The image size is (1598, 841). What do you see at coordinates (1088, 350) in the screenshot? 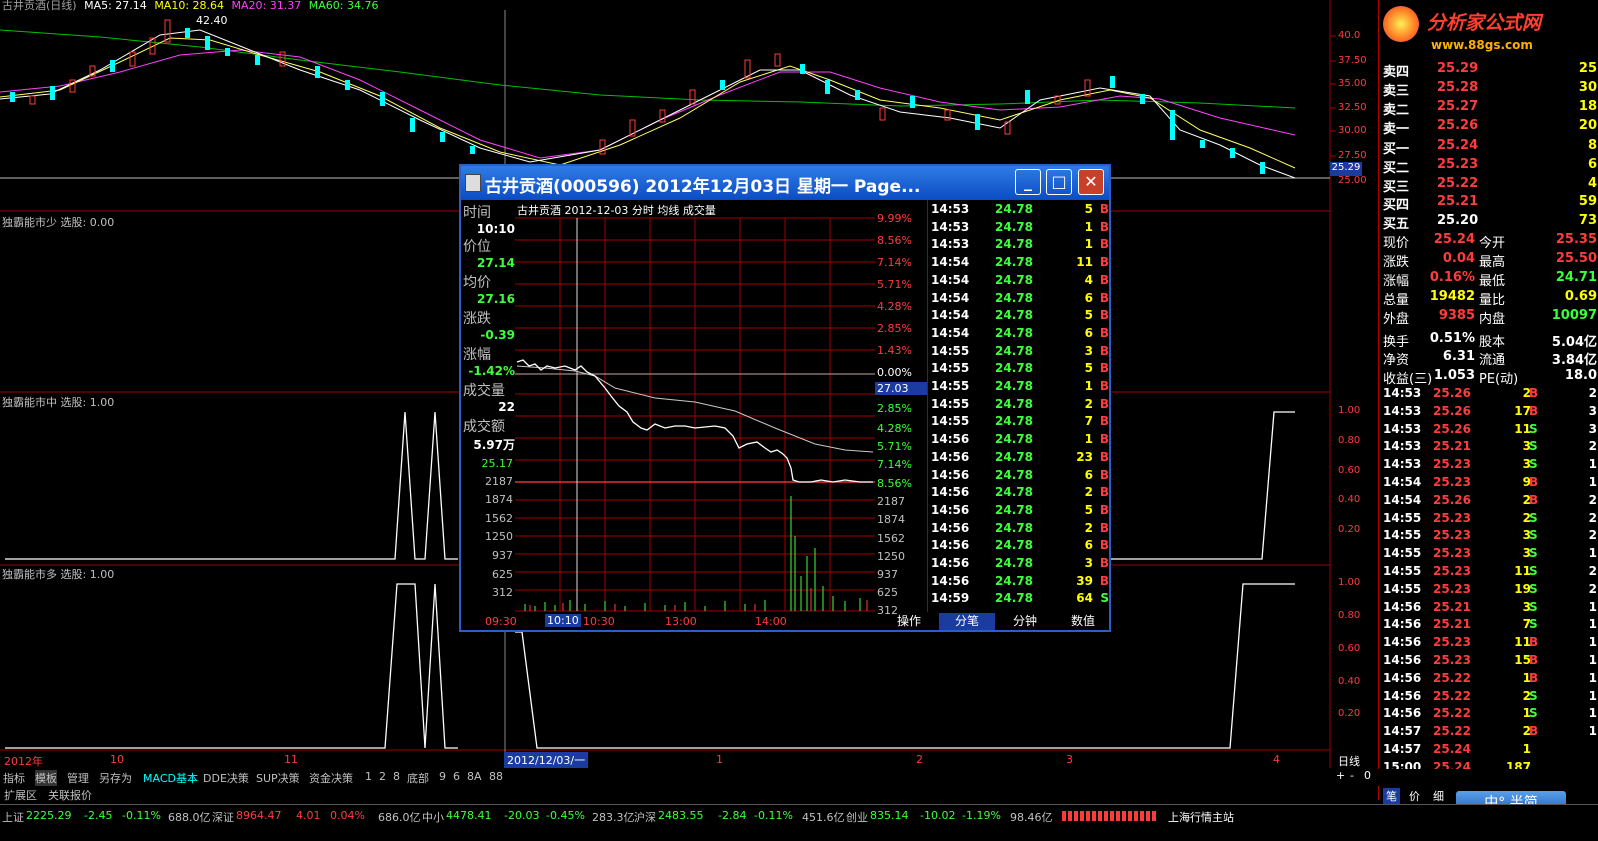
I see `tick-volume: 3` at bounding box center [1088, 350].